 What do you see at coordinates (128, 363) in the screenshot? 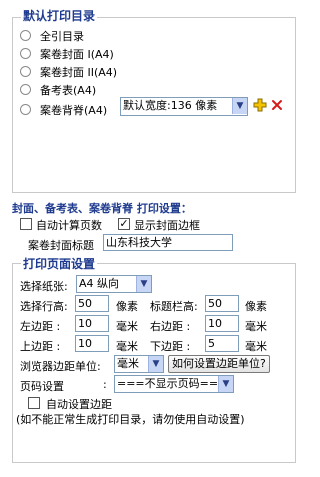
I see `browser-margin-unit-value: 毫米` at bounding box center [128, 363].